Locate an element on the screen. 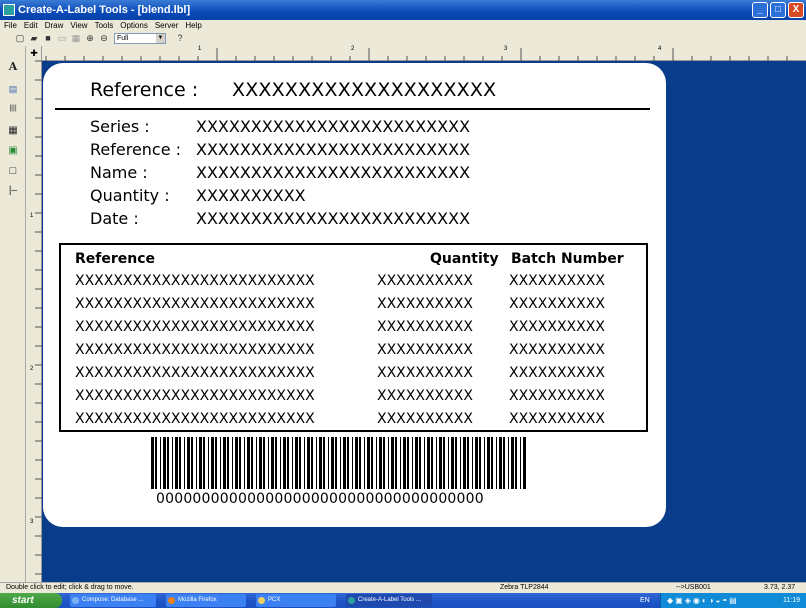  close-button: X is located at coordinates (796, 10).